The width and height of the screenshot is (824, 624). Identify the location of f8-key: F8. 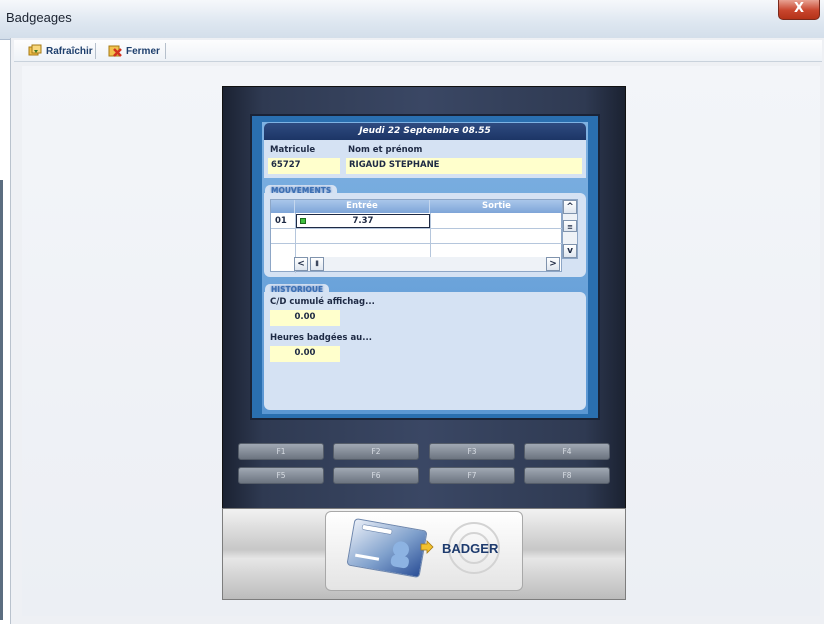
(567, 475).